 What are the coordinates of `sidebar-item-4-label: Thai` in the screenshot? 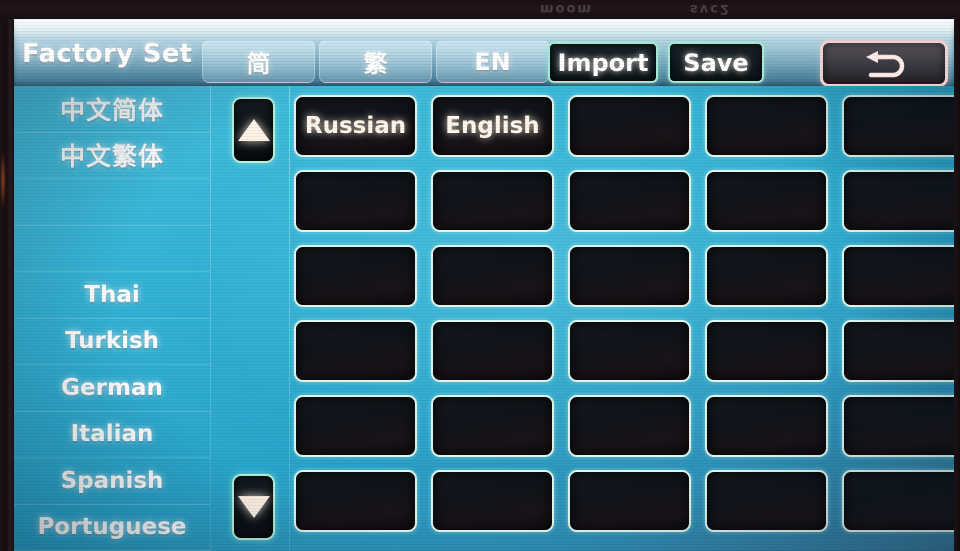 It's located at (112, 294).